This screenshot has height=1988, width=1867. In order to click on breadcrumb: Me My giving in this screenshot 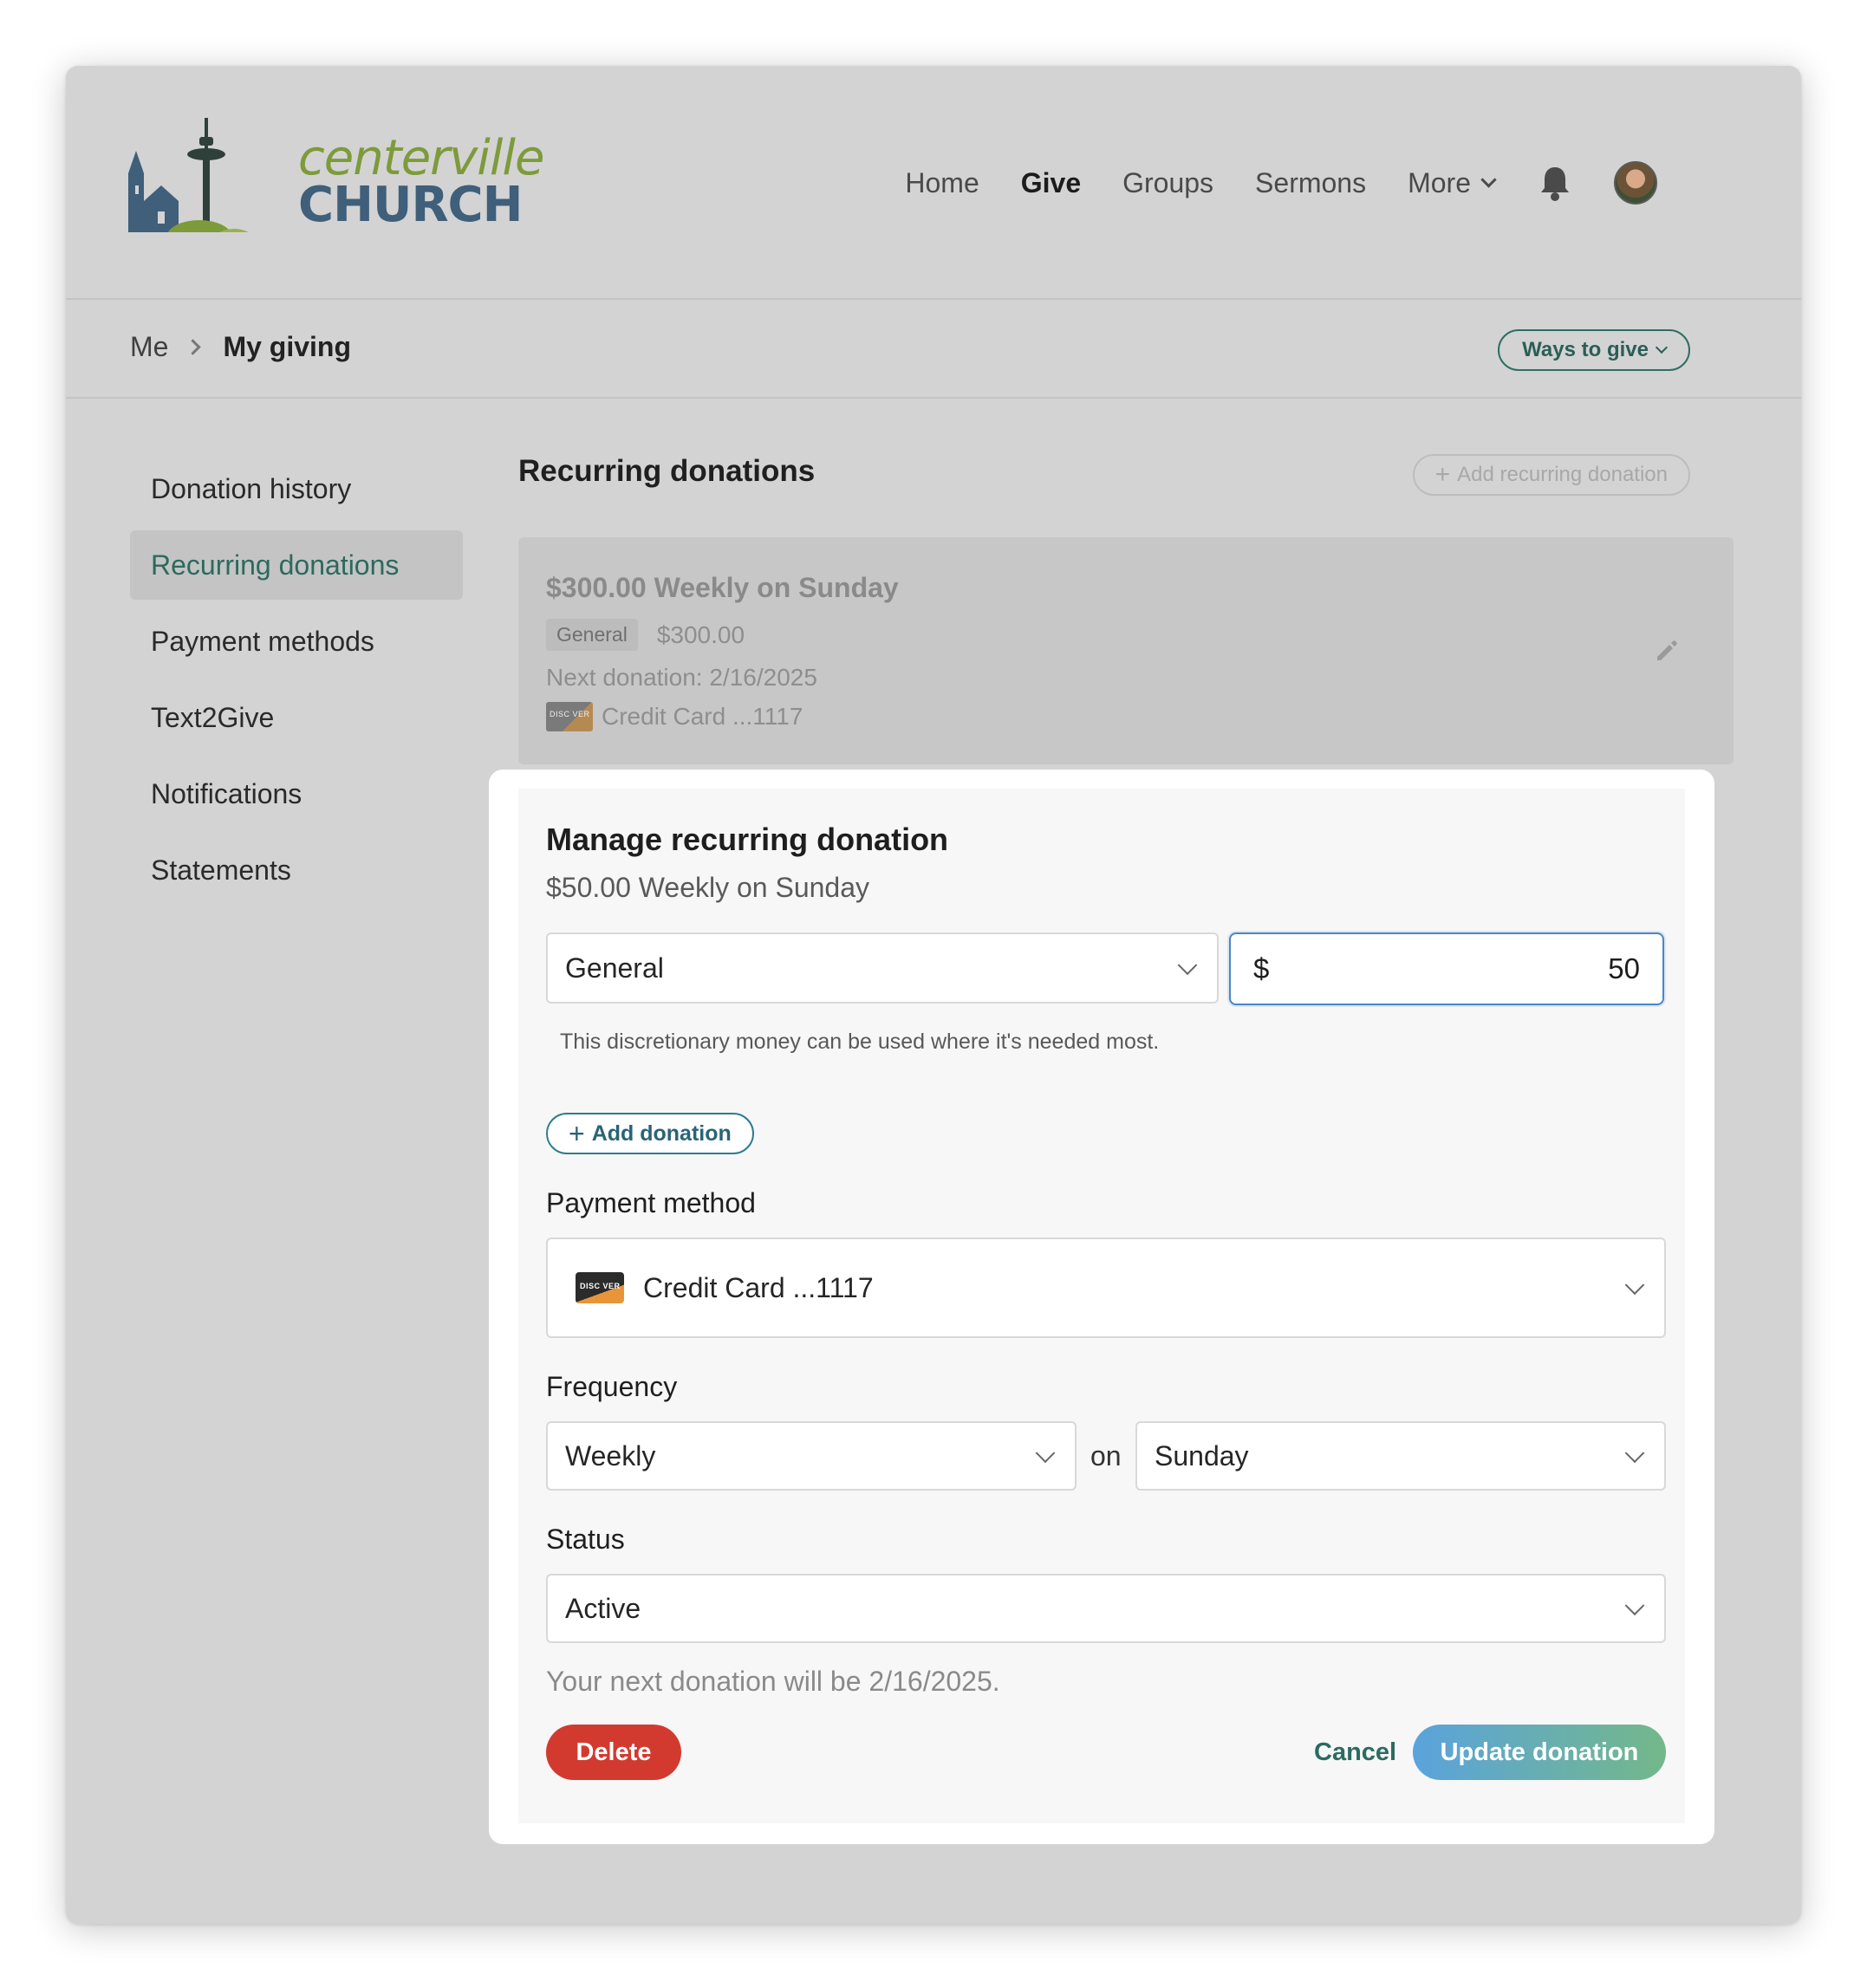, I will do `click(240, 347)`.